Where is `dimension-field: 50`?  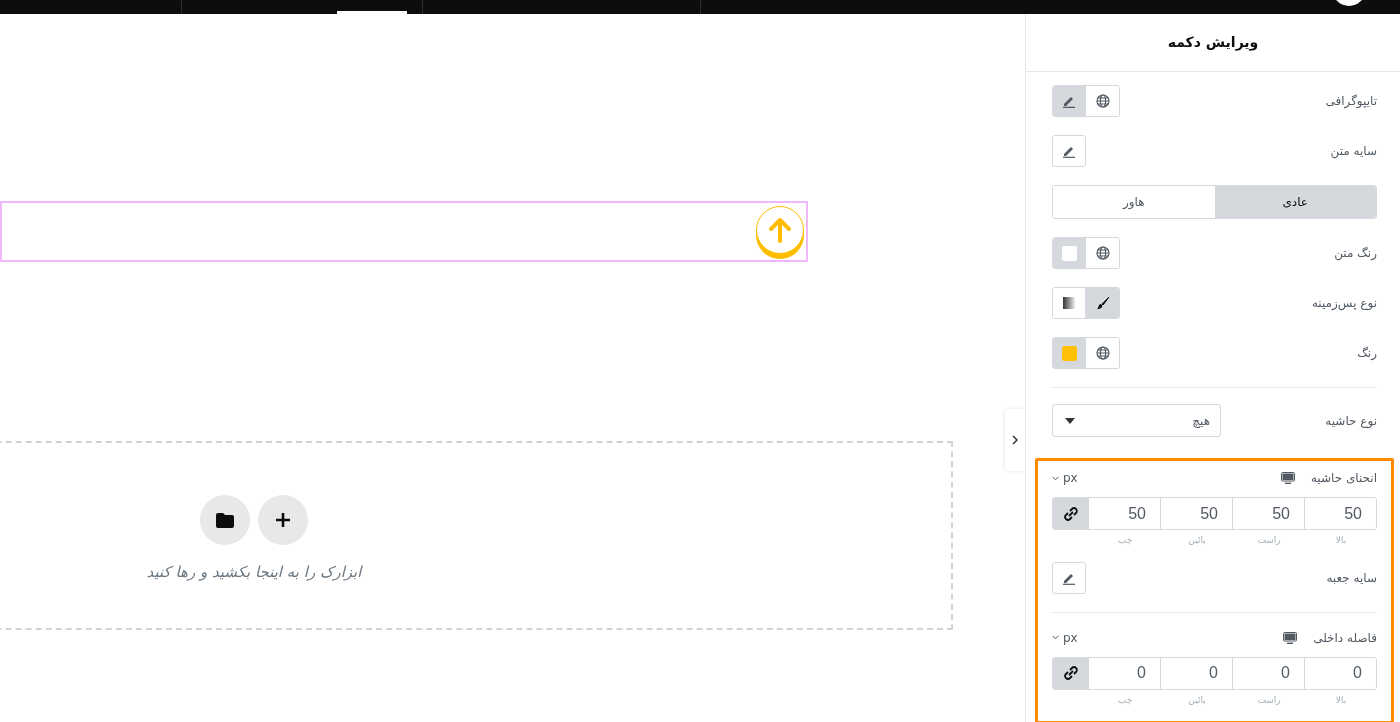 dimension-field: 50 is located at coordinates (1340, 513).